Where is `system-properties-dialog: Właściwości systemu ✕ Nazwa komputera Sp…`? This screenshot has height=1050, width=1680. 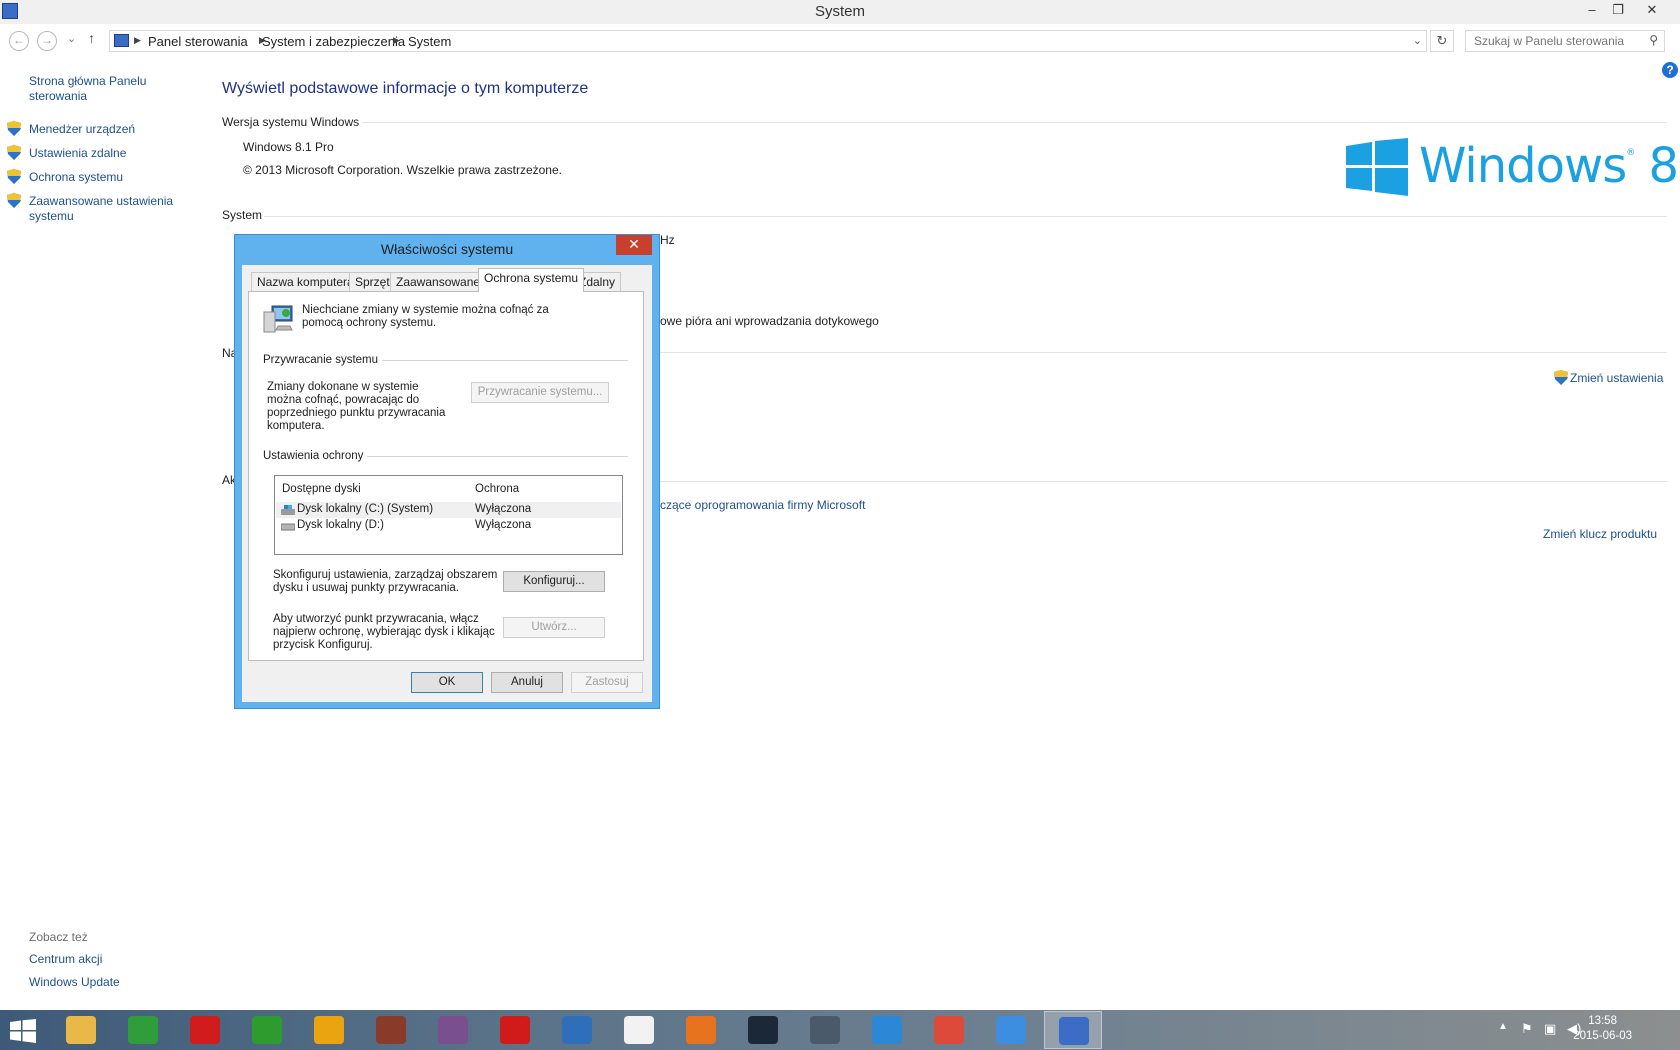
system-properties-dialog: Właściwości systemu ✕ Nazwa komputera Sp… is located at coordinates (447, 471).